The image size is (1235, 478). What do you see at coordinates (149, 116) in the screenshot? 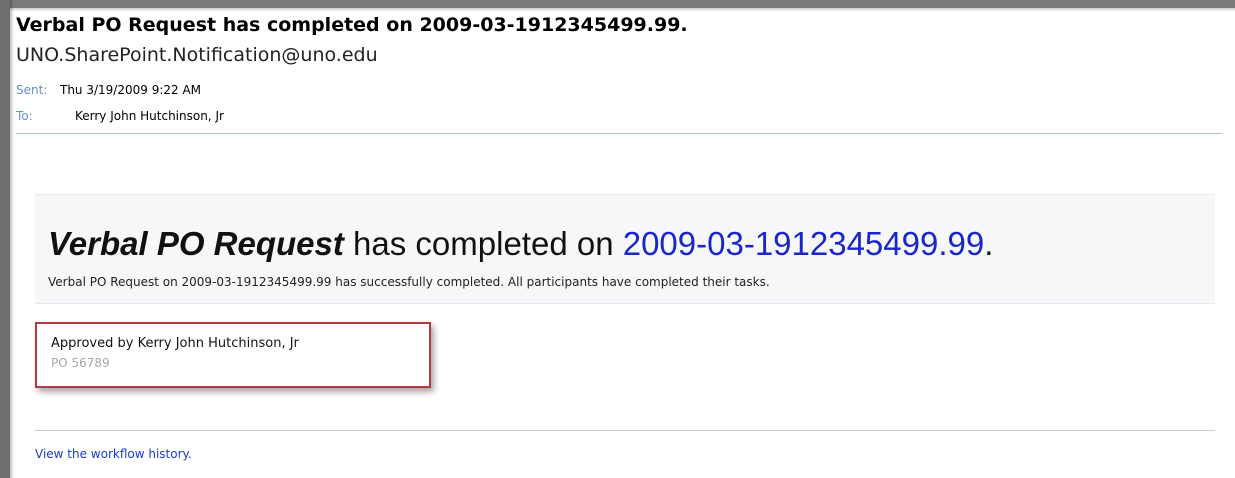
I see `to-value: Kerry John Hutchinson, Jr` at bounding box center [149, 116].